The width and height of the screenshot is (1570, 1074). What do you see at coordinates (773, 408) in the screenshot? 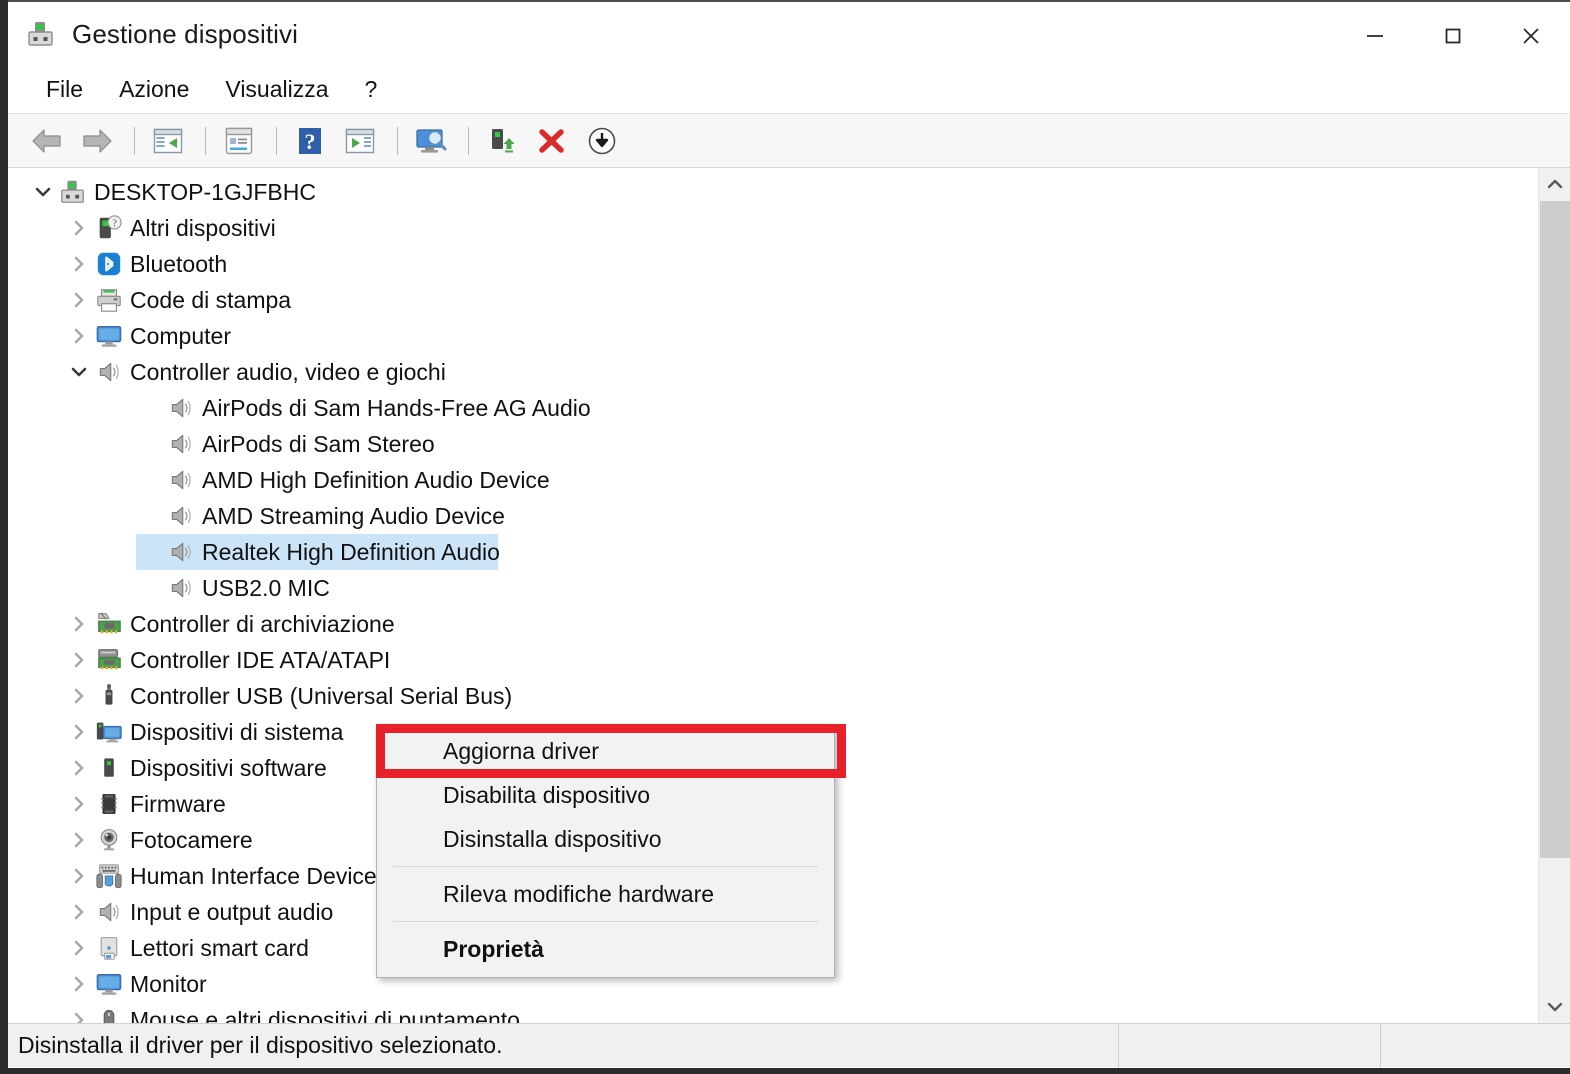
I see `tree-item: AirPods di Sam Hands-Free AG Audio` at bounding box center [773, 408].